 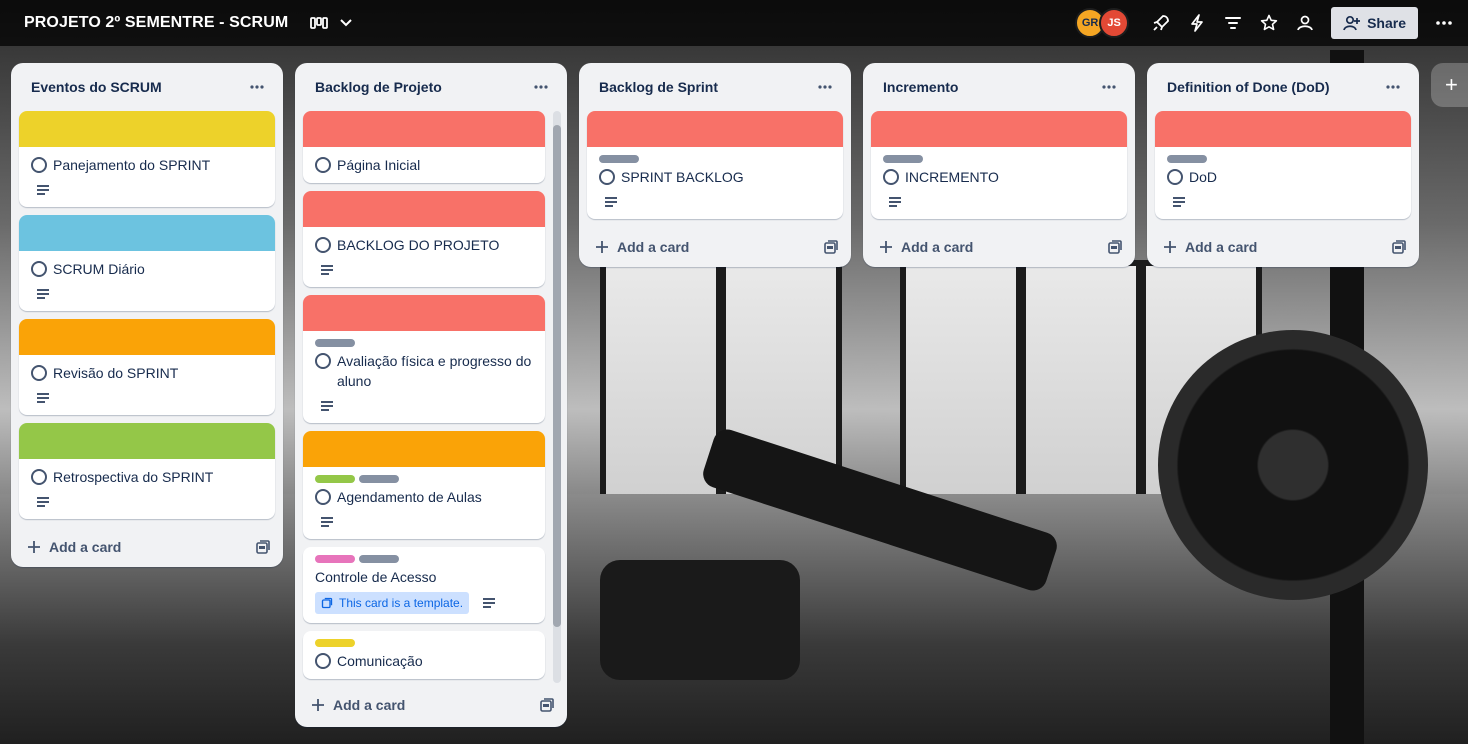 What do you see at coordinates (147, 263) in the screenshot?
I see `card-scrum-diario: SCRUM Diário` at bounding box center [147, 263].